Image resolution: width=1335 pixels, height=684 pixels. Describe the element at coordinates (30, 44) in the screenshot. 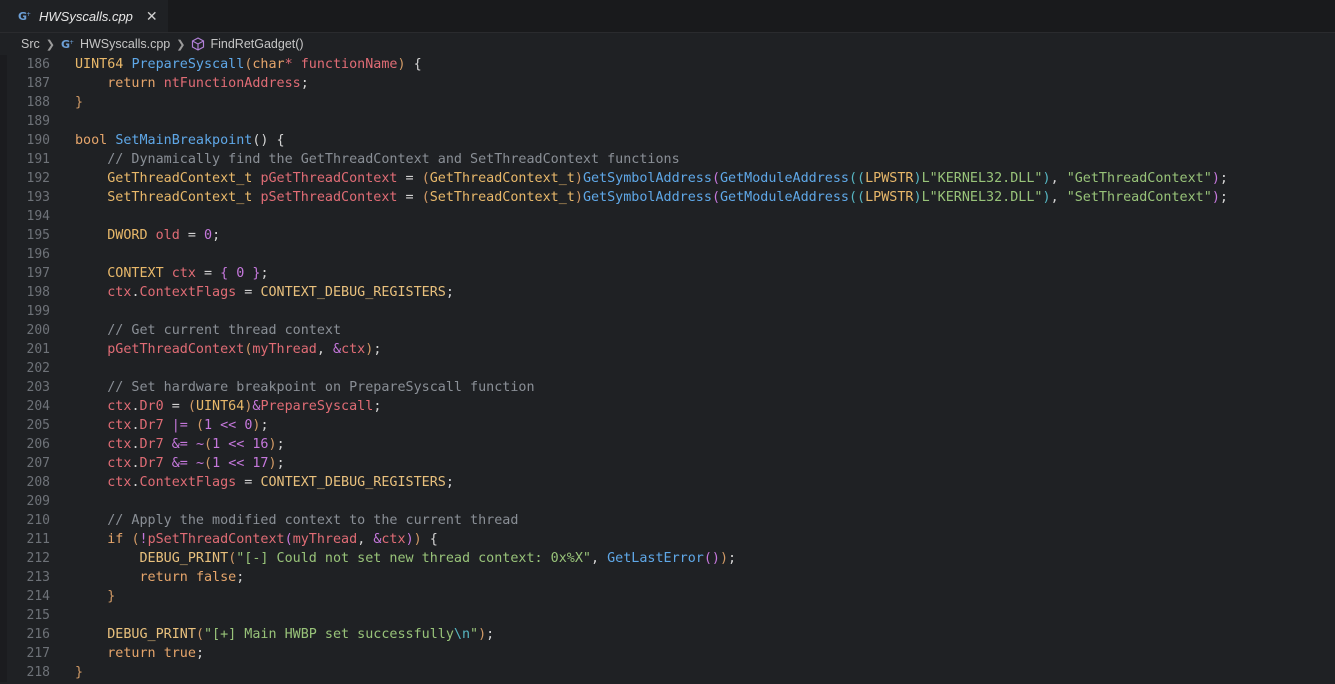

I see `breadcrumb-folder: Src` at that location.